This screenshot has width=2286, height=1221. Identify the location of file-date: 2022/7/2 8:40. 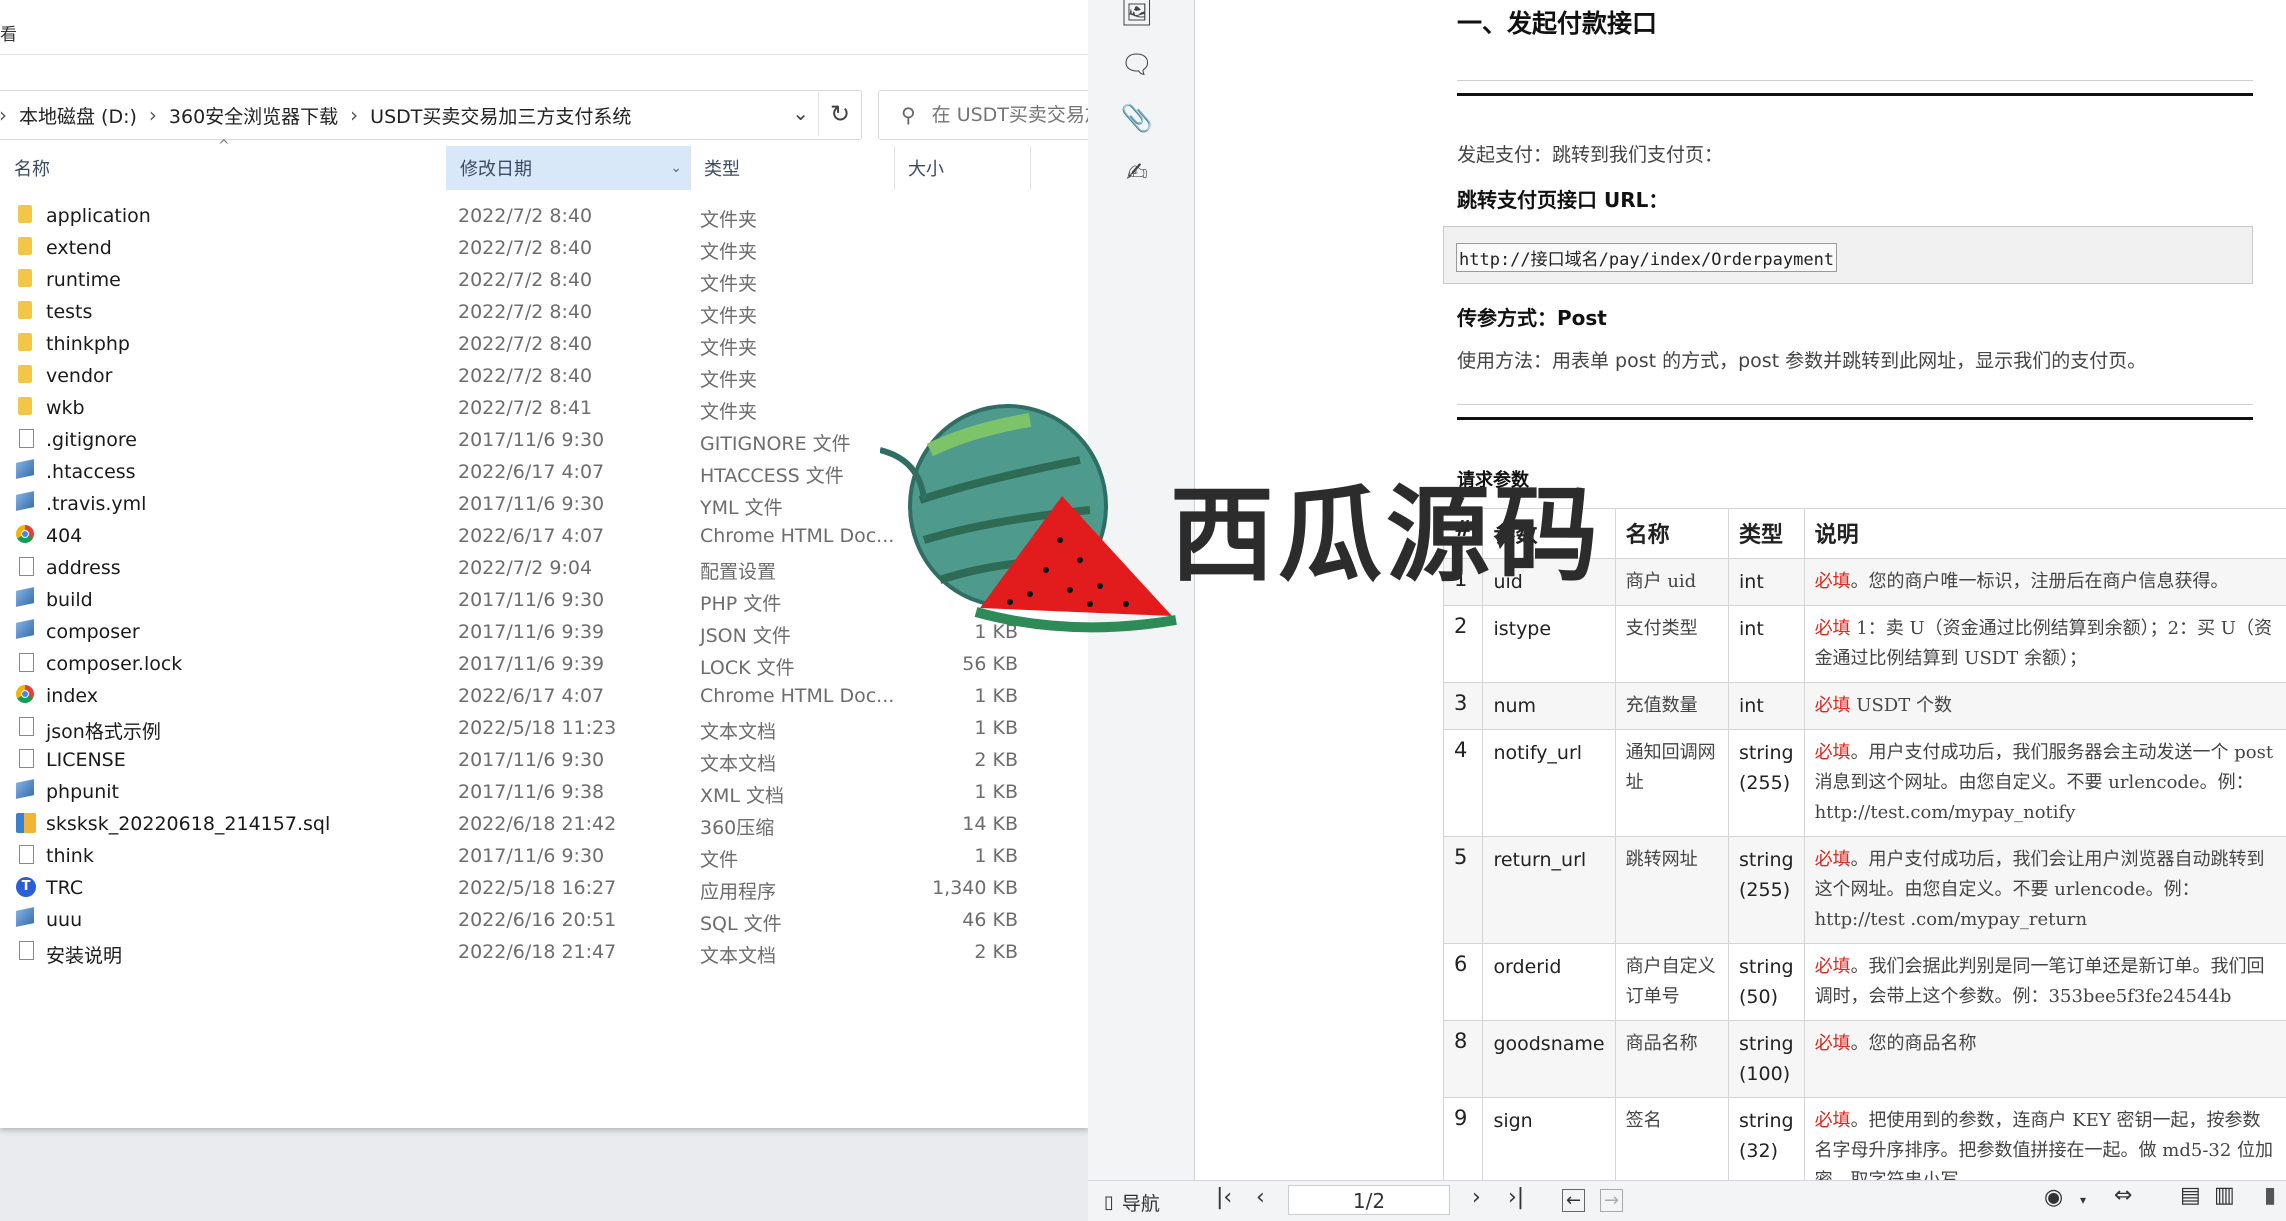
(525, 280).